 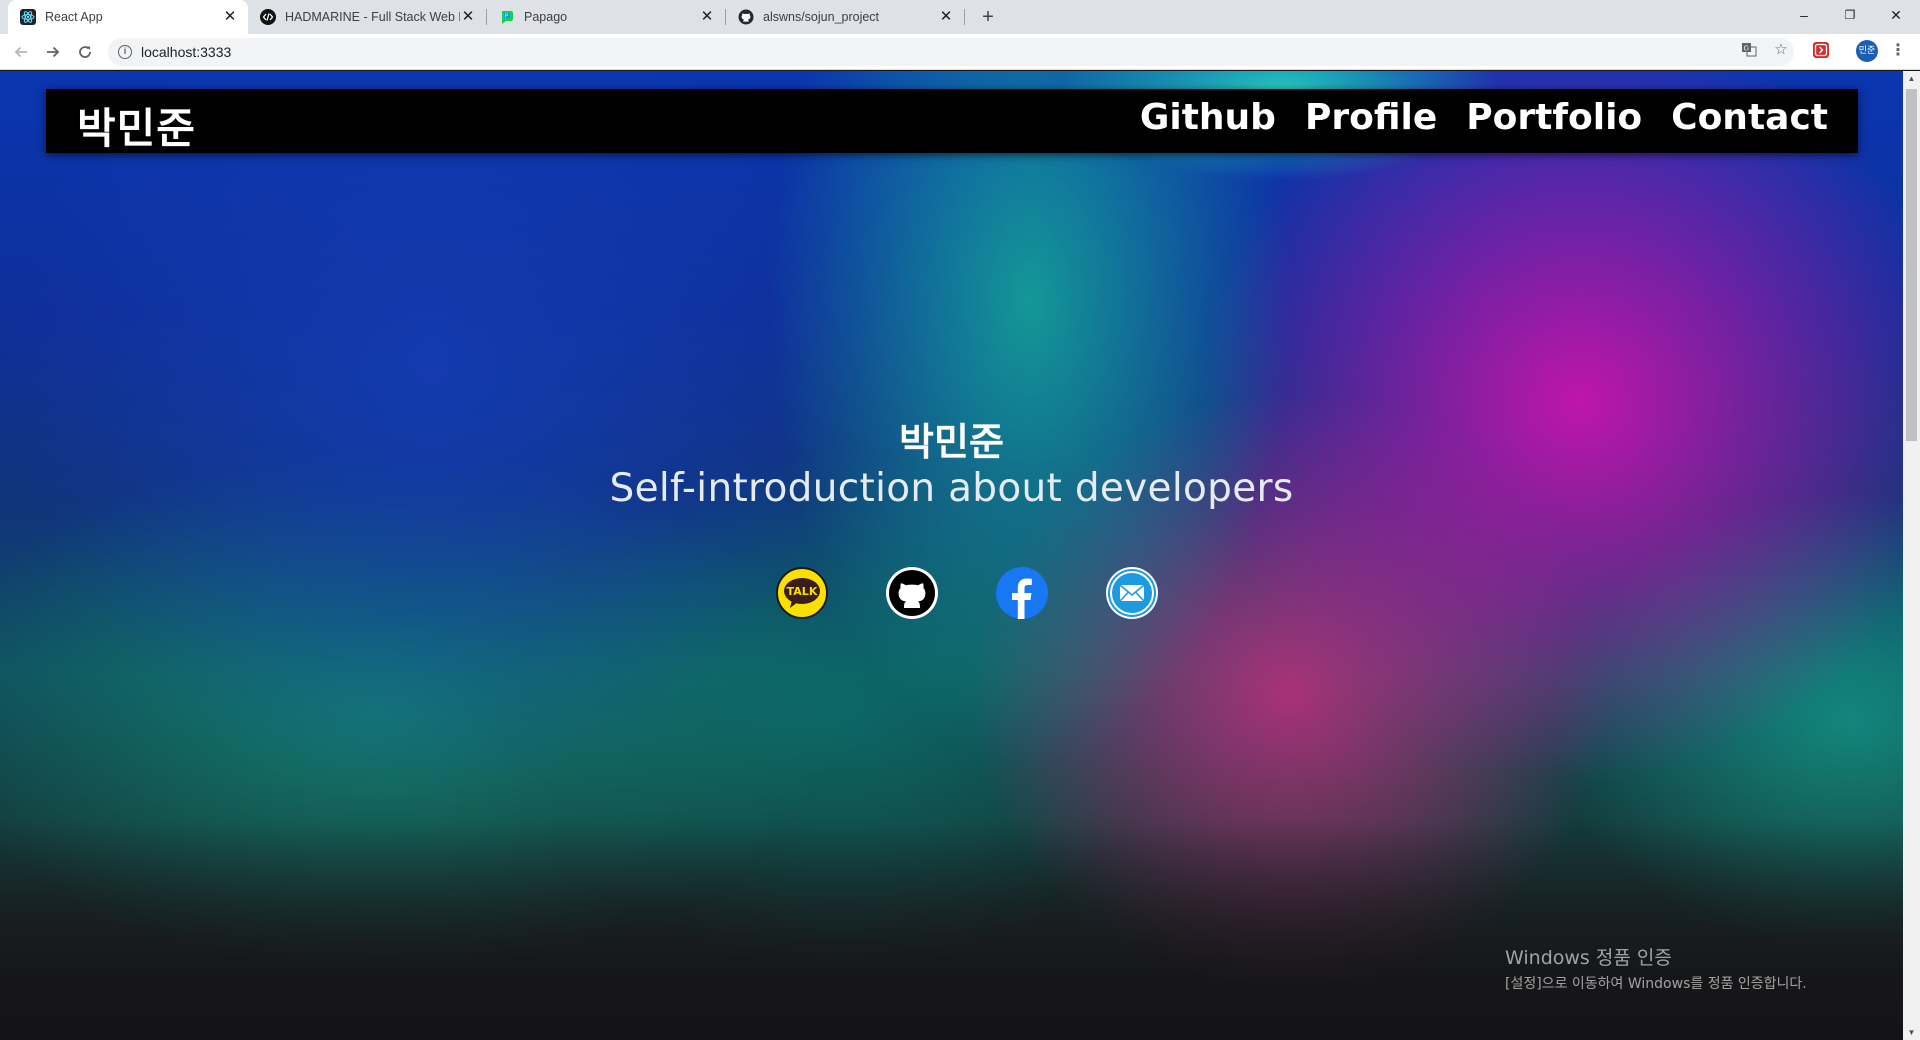 I want to click on tab-papago: P Papago ✕, so click(x=606, y=17).